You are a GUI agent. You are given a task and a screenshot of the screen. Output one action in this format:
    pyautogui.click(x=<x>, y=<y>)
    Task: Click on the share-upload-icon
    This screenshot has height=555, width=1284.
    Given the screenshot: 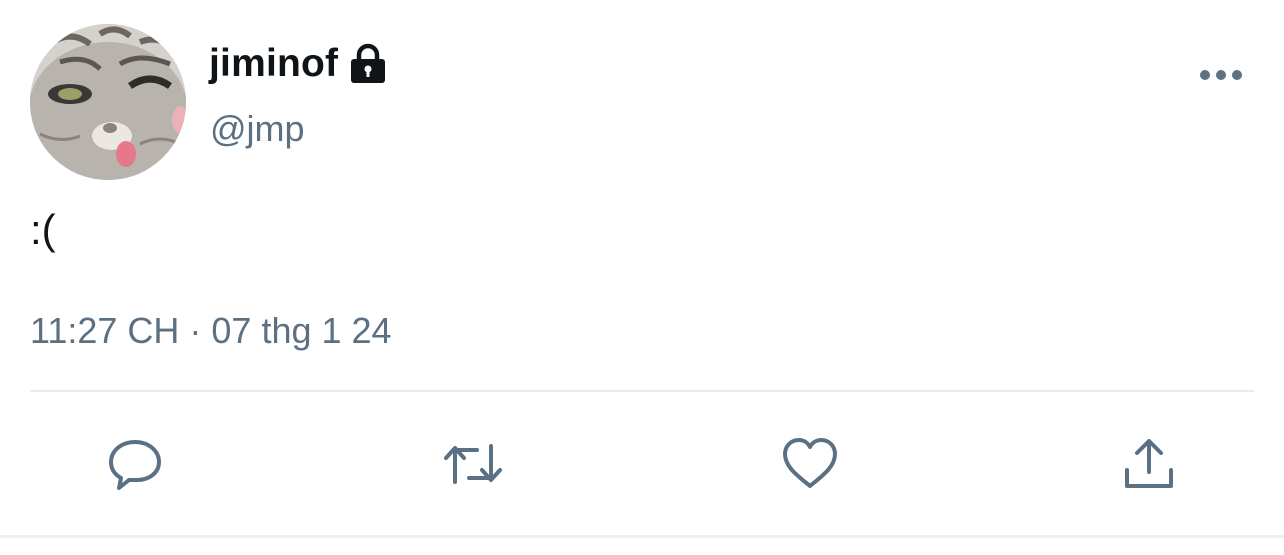 What is the action you would take?
    pyautogui.click(x=1149, y=463)
    